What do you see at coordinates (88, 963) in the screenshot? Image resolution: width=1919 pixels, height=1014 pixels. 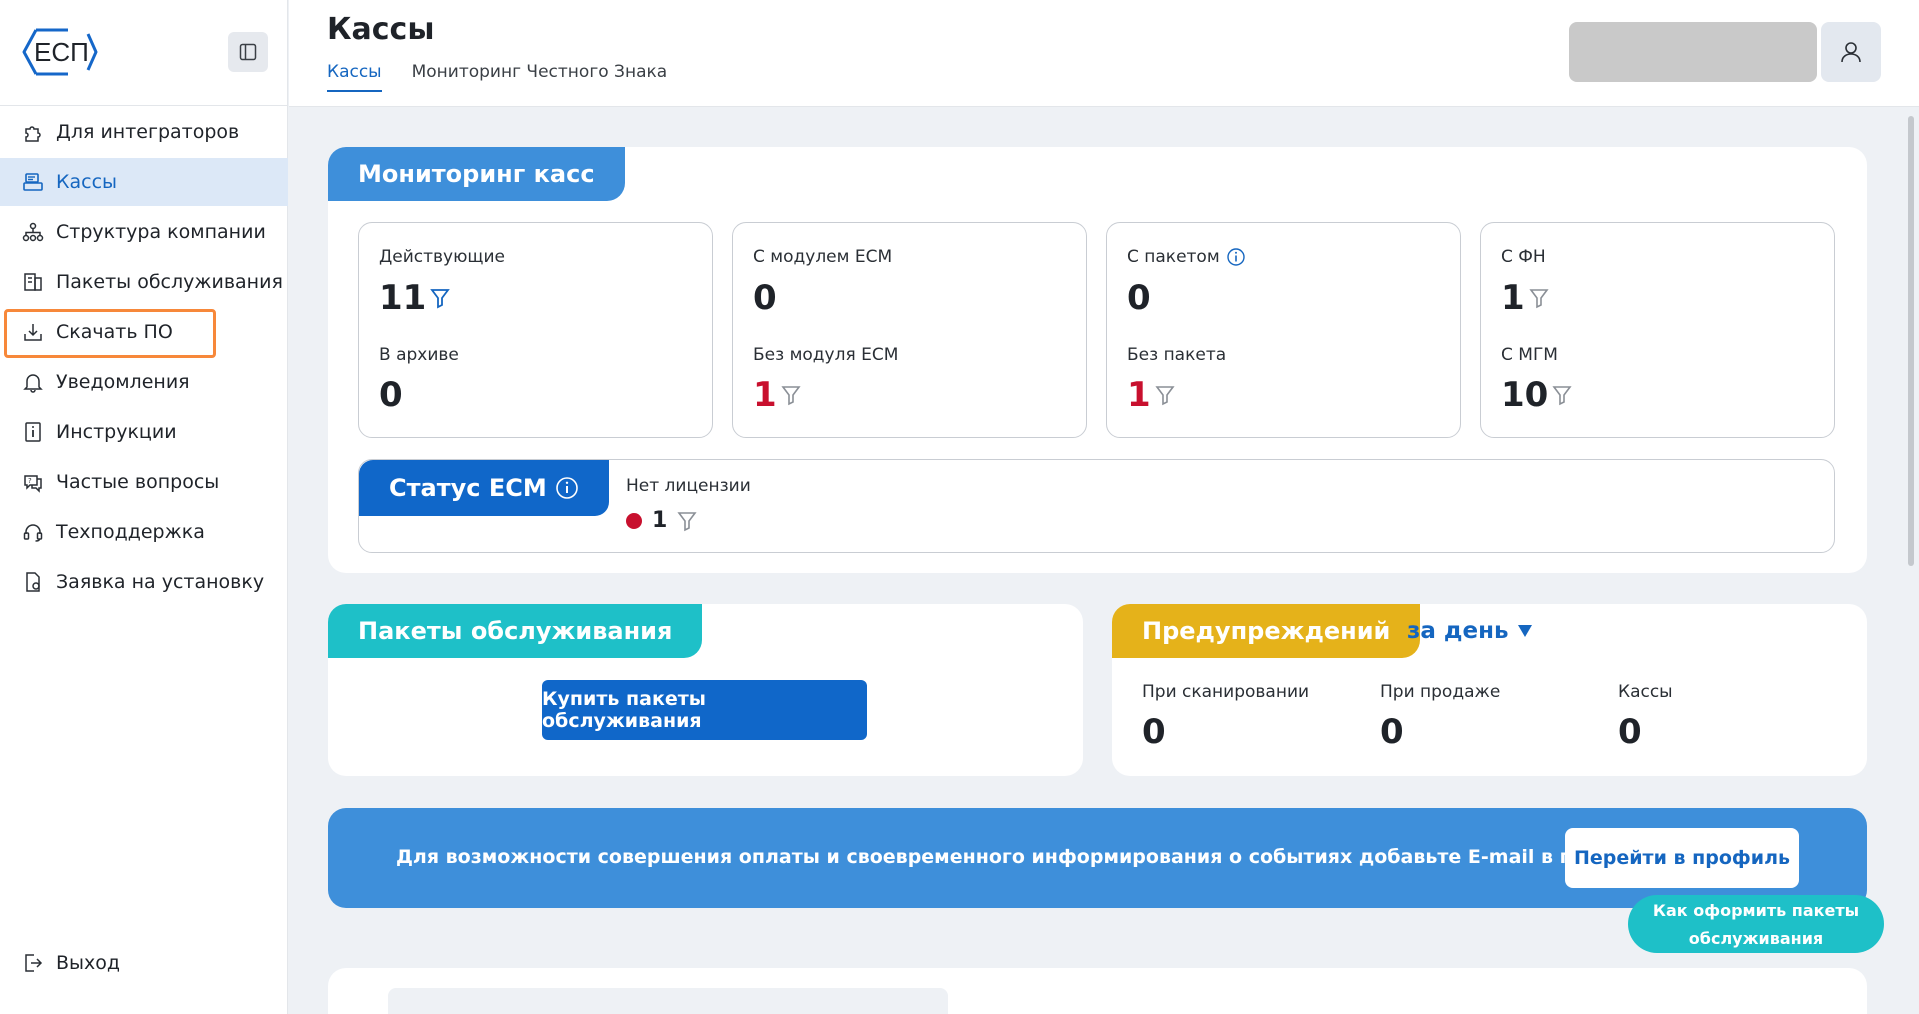 I see `logout-label: Выход` at bounding box center [88, 963].